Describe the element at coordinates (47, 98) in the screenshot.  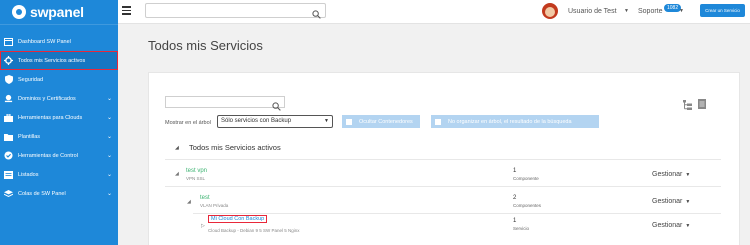
I see `sidebar-item-label: Dominios y Certificados` at that location.